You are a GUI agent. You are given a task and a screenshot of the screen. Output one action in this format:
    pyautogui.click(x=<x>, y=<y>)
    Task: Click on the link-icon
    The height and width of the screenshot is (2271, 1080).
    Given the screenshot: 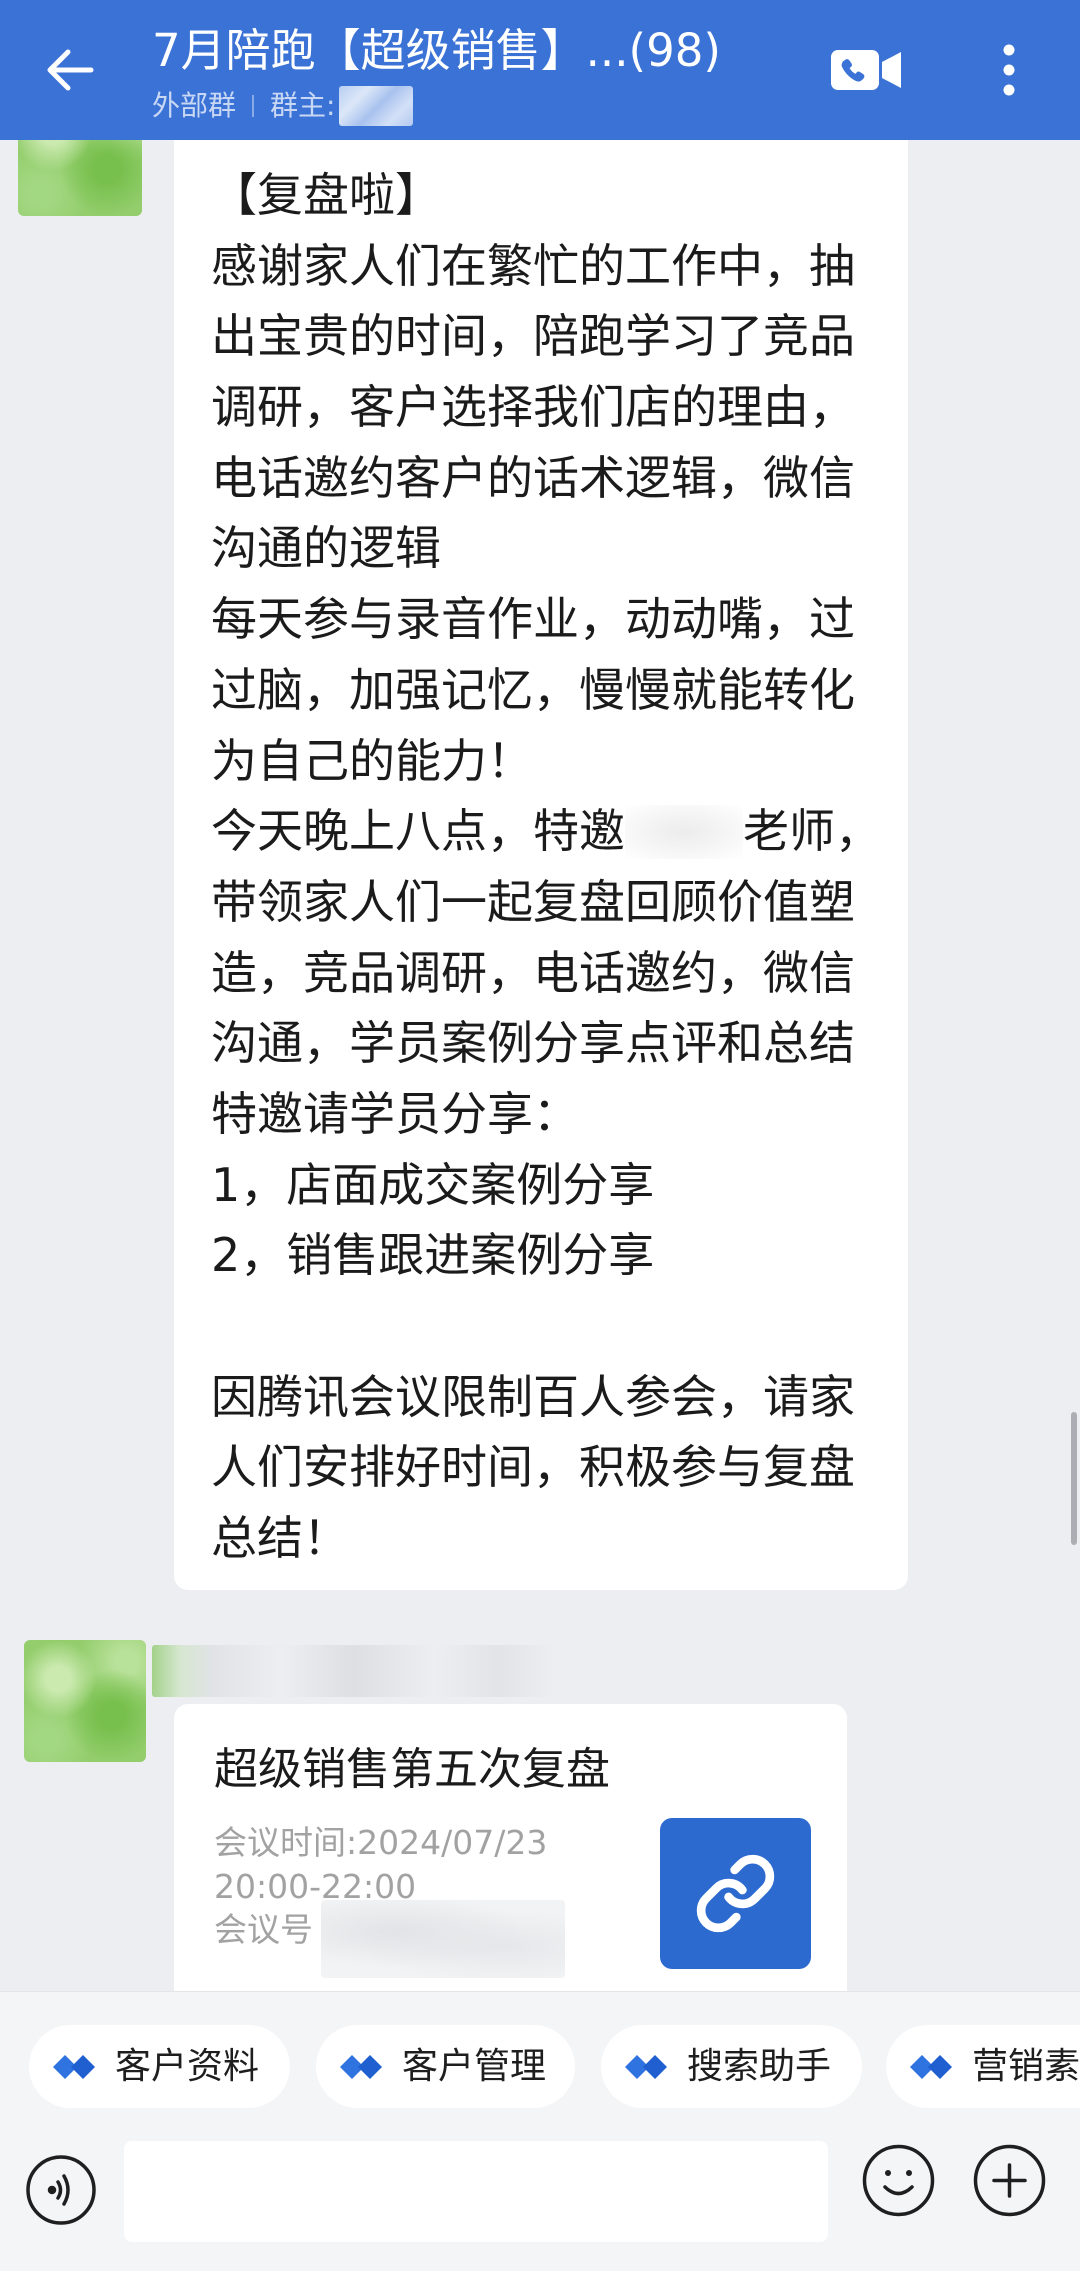 What is the action you would take?
    pyautogui.click(x=735, y=1893)
    